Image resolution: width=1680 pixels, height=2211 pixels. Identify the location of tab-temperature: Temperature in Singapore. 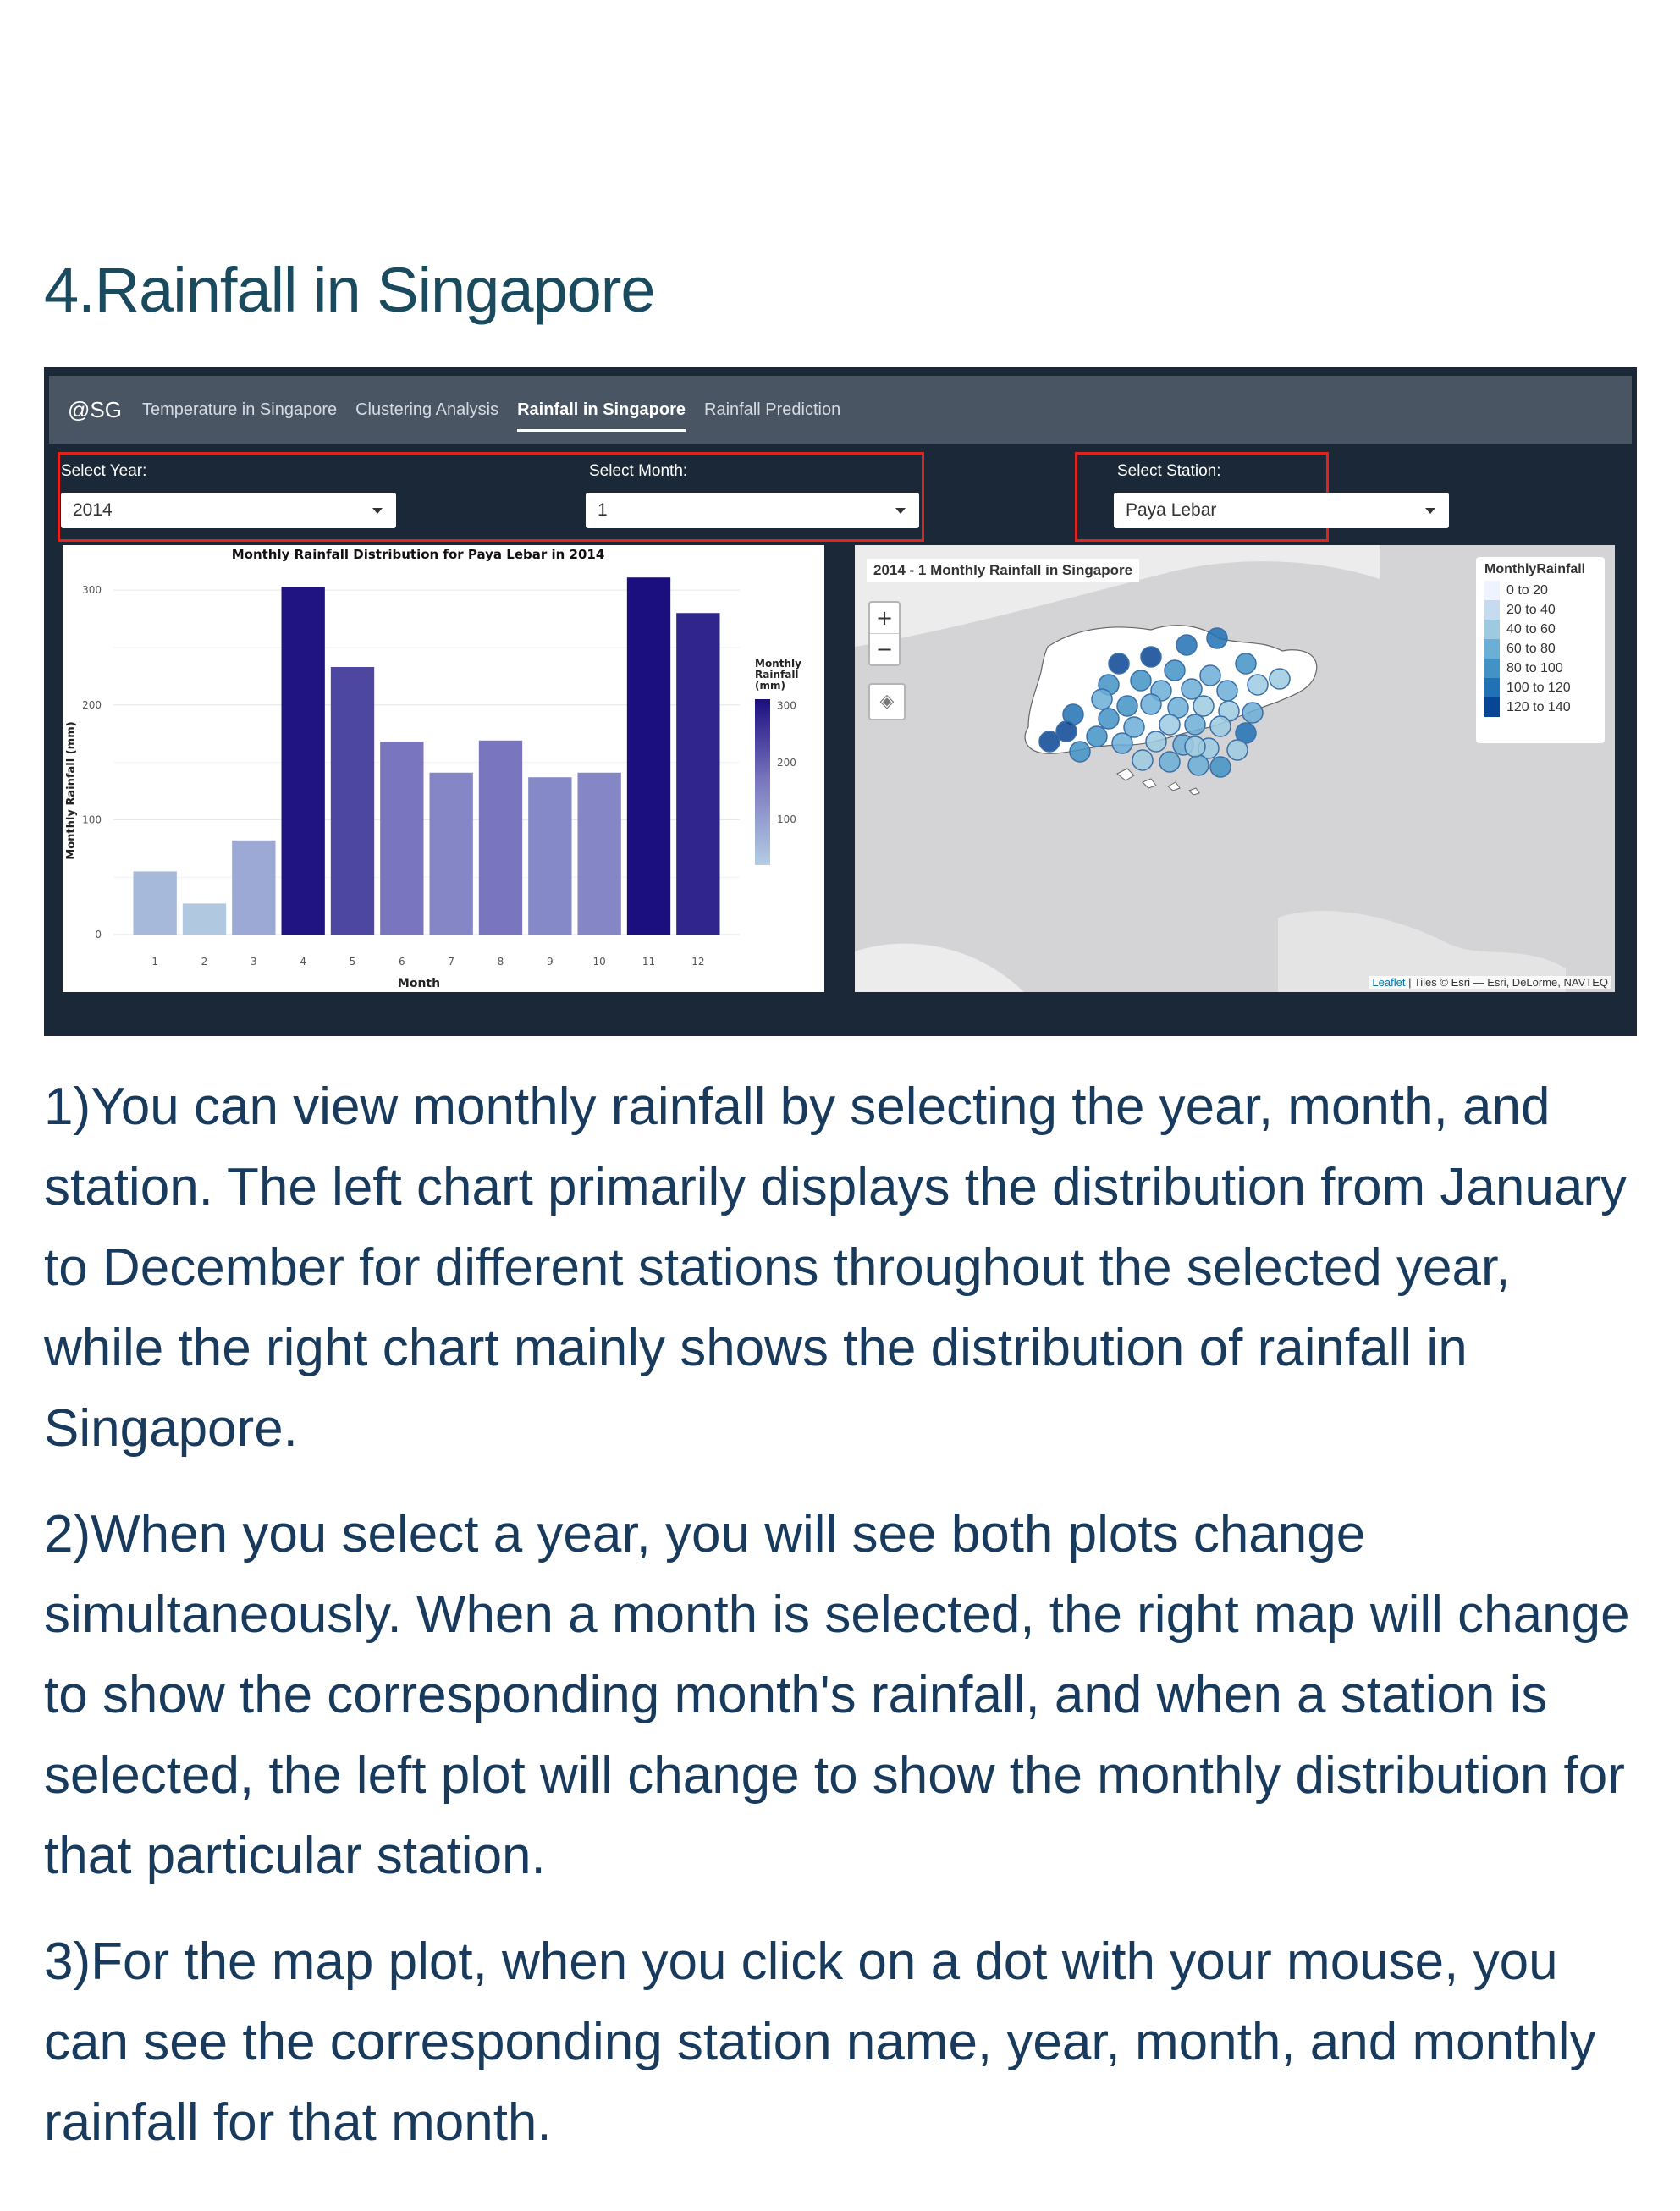
(239, 410).